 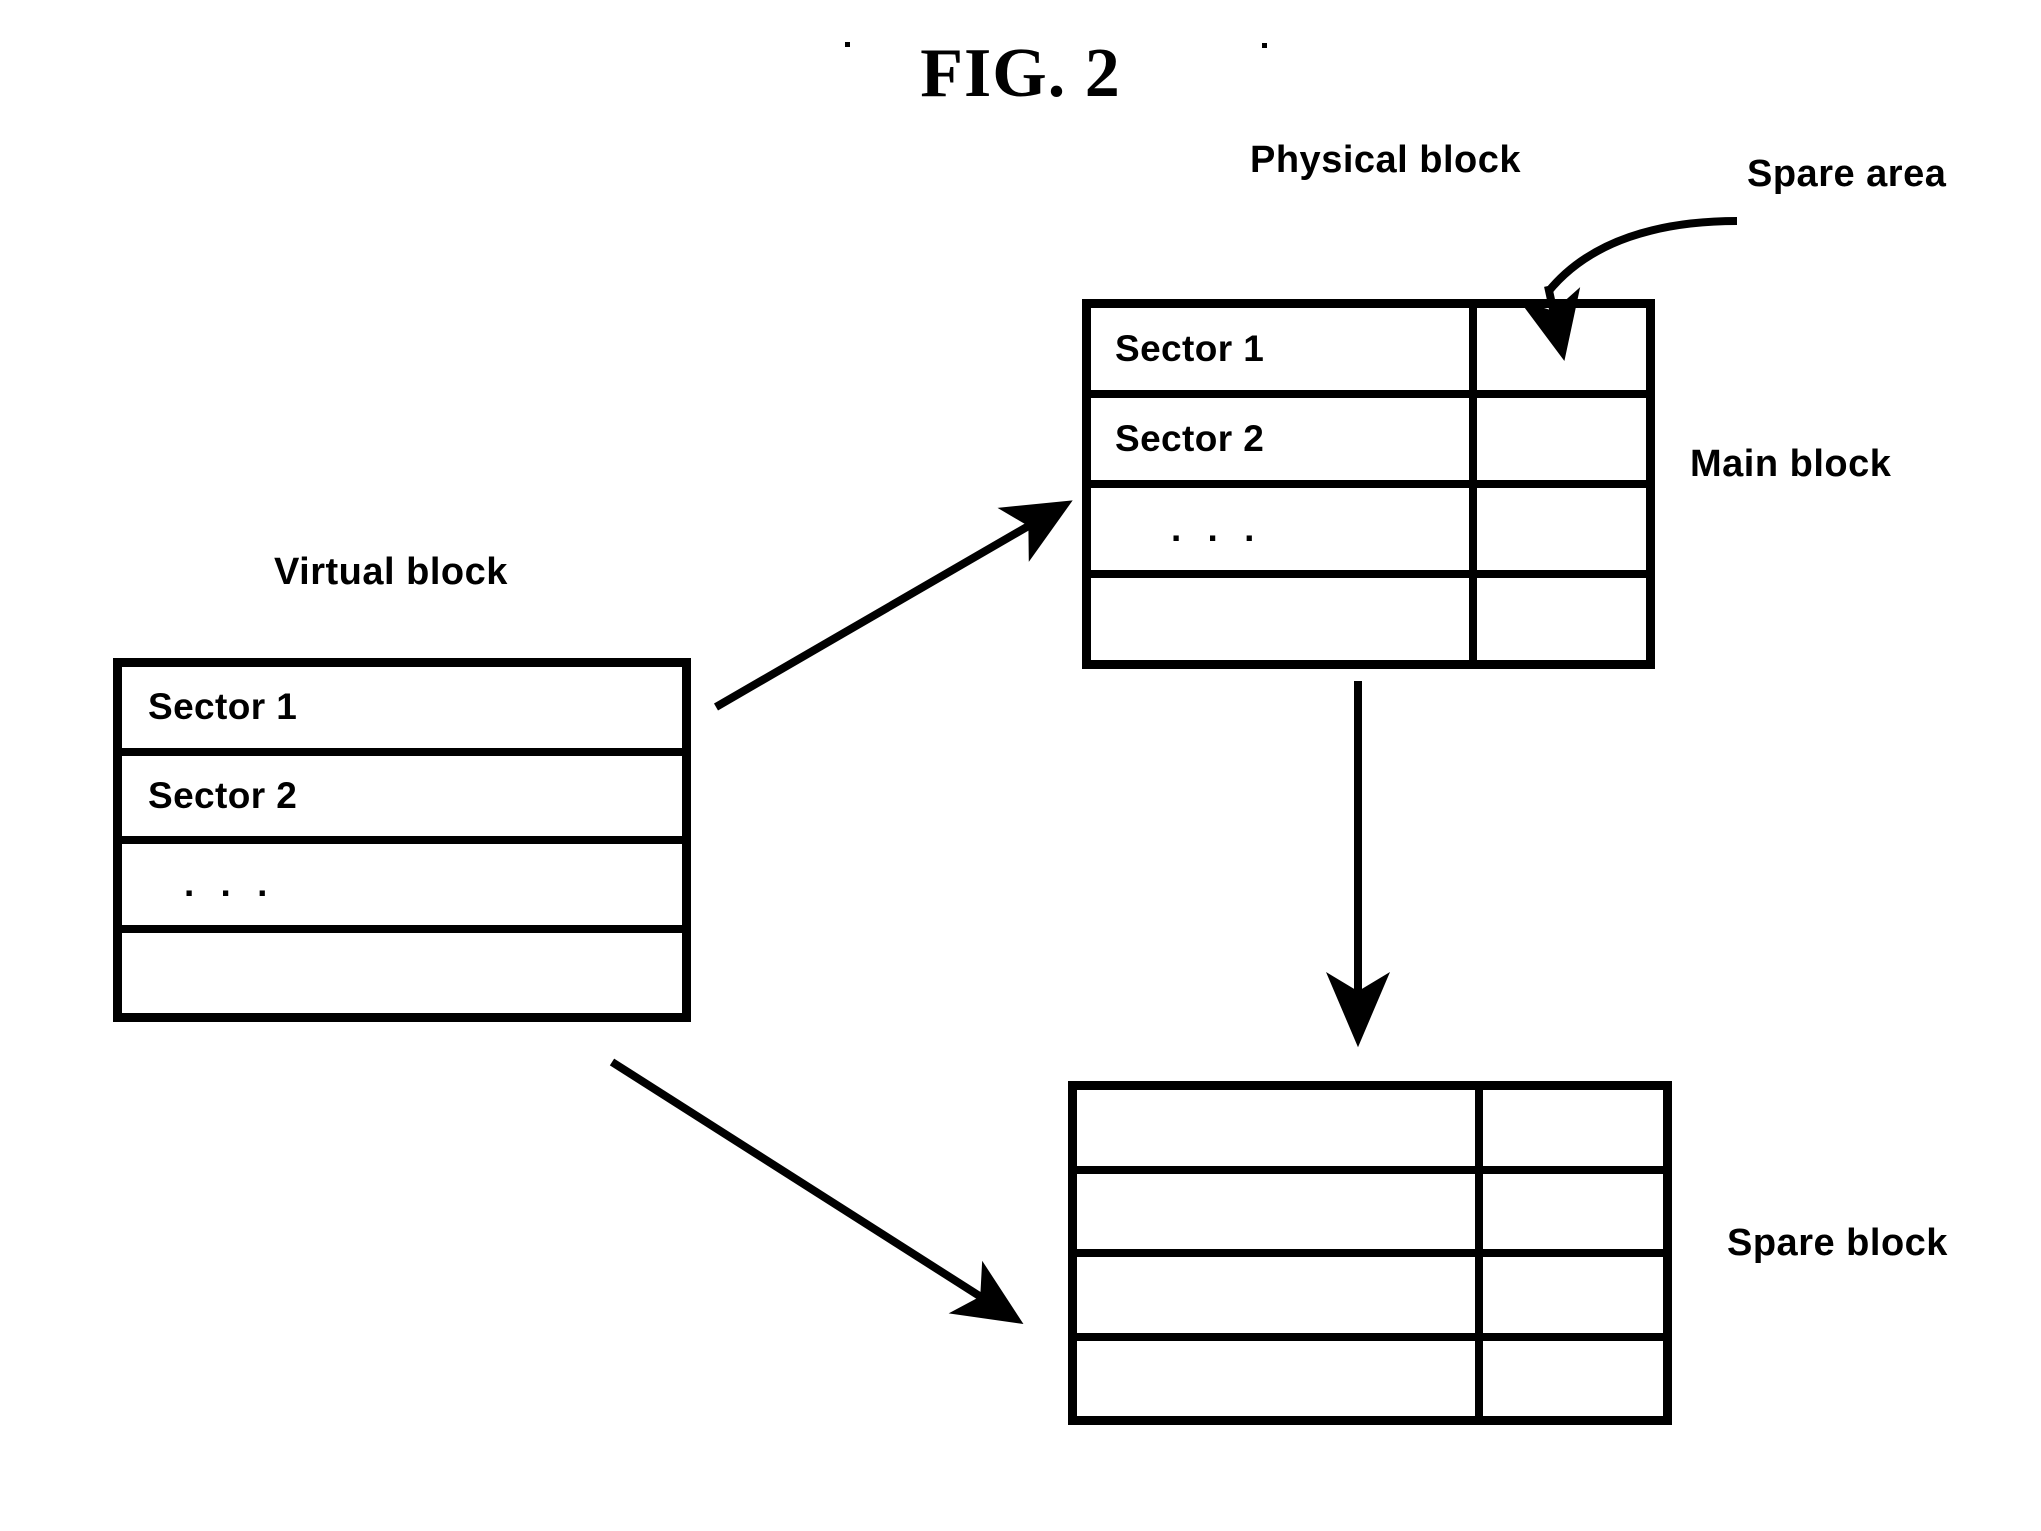 What do you see at coordinates (893, 605) in the screenshot?
I see `arrow-virtual-to-physical` at bounding box center [893, 605].